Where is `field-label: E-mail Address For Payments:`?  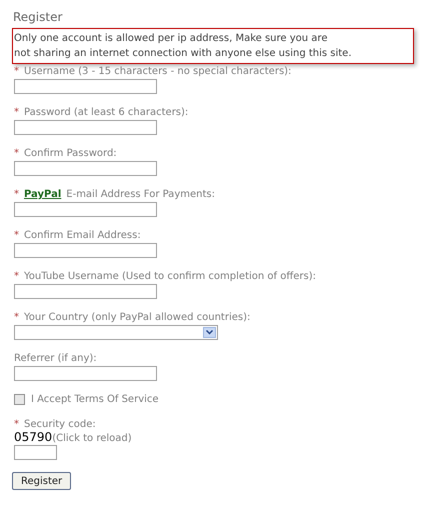
field-label: E-mail Address For Payments: is located at coordinates (140, 195).